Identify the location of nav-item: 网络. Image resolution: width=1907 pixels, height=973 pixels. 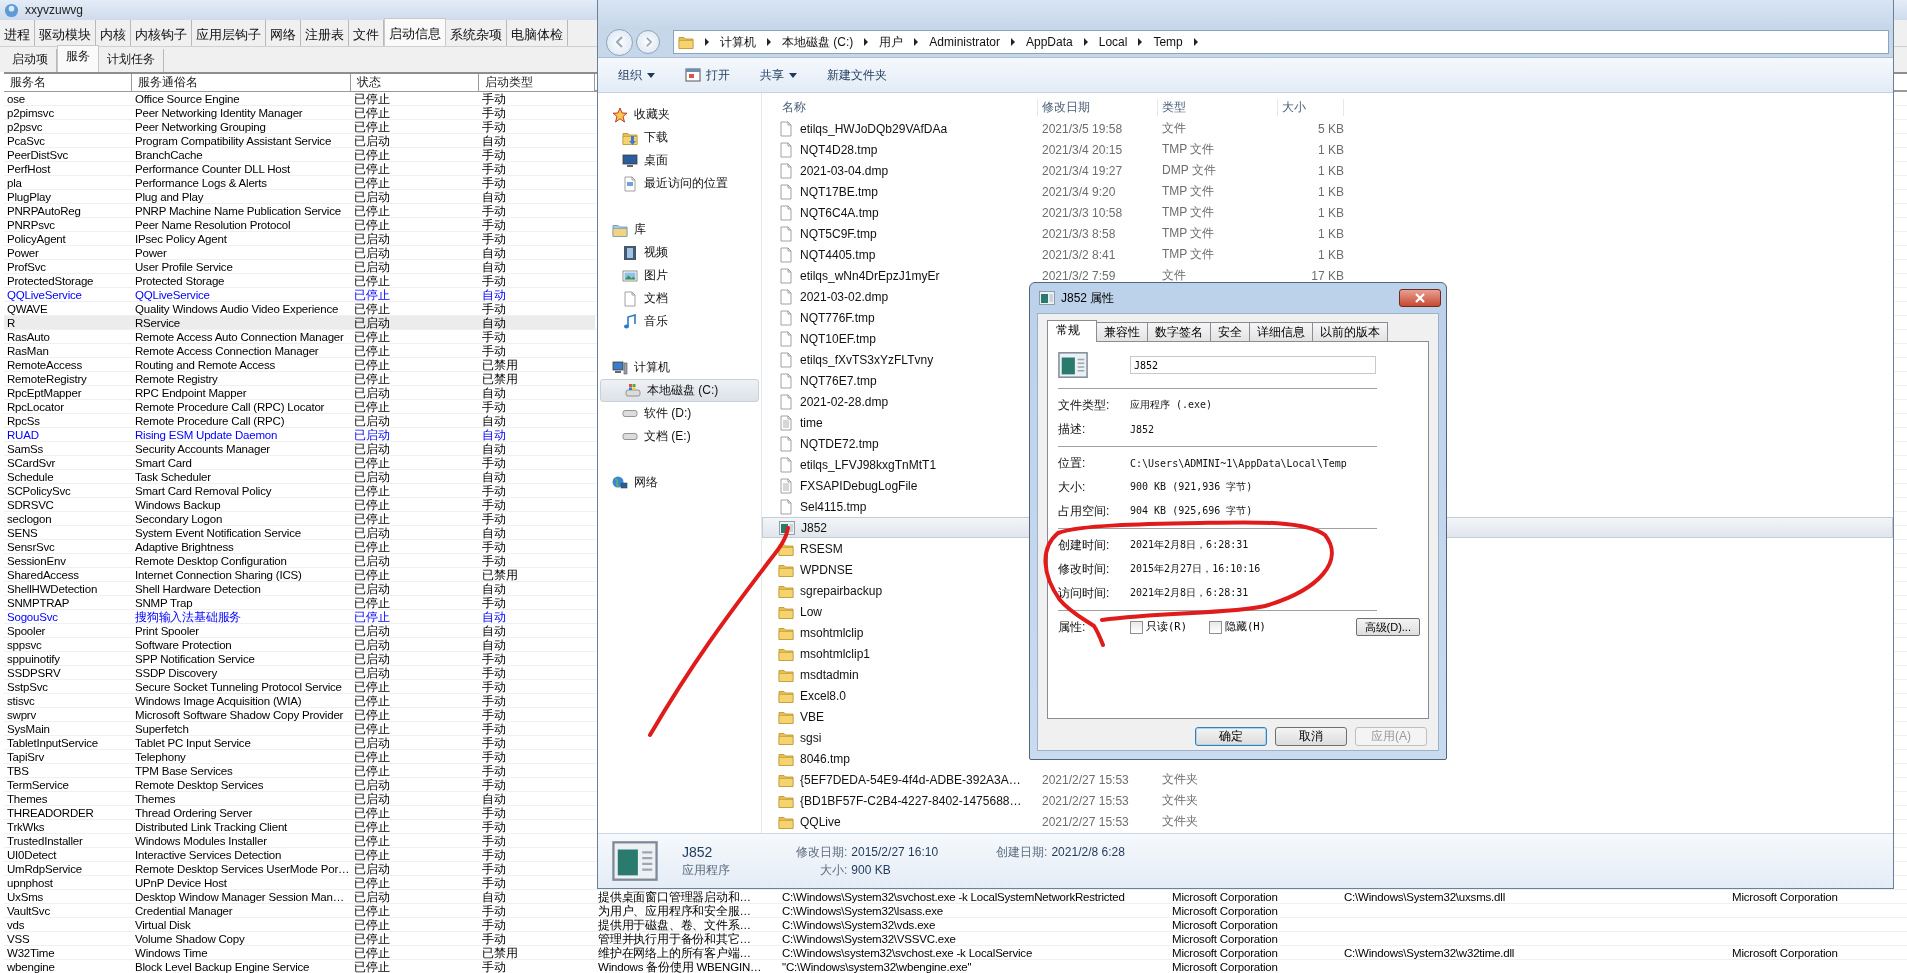
(679, 482).